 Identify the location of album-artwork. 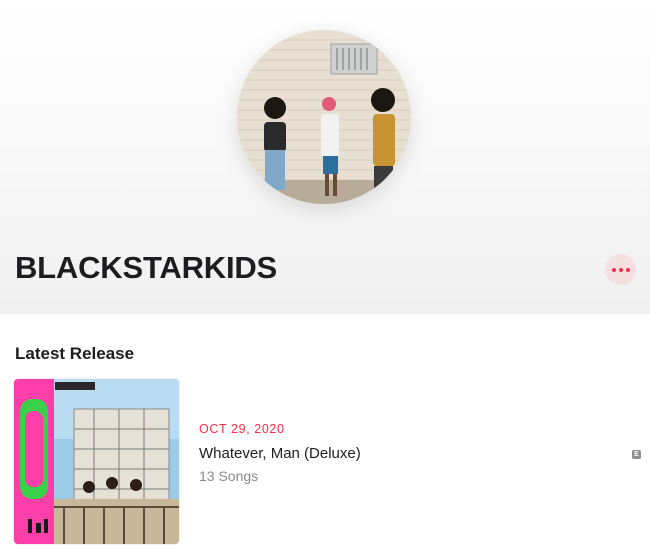
(96, 461).